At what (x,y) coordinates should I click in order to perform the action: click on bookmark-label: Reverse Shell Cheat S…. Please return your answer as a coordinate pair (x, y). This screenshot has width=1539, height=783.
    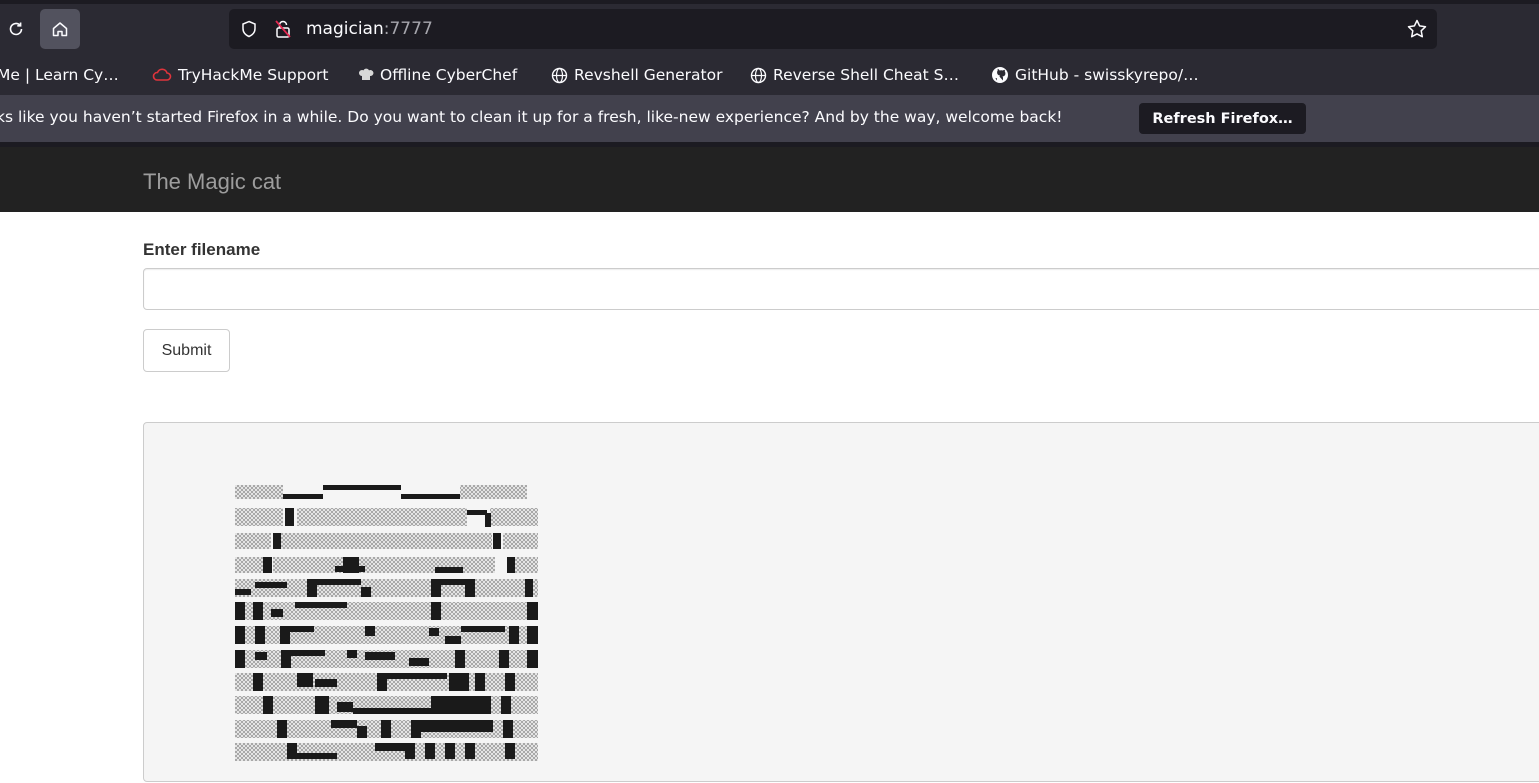
    Looking at the image, I should click on (866, 75).